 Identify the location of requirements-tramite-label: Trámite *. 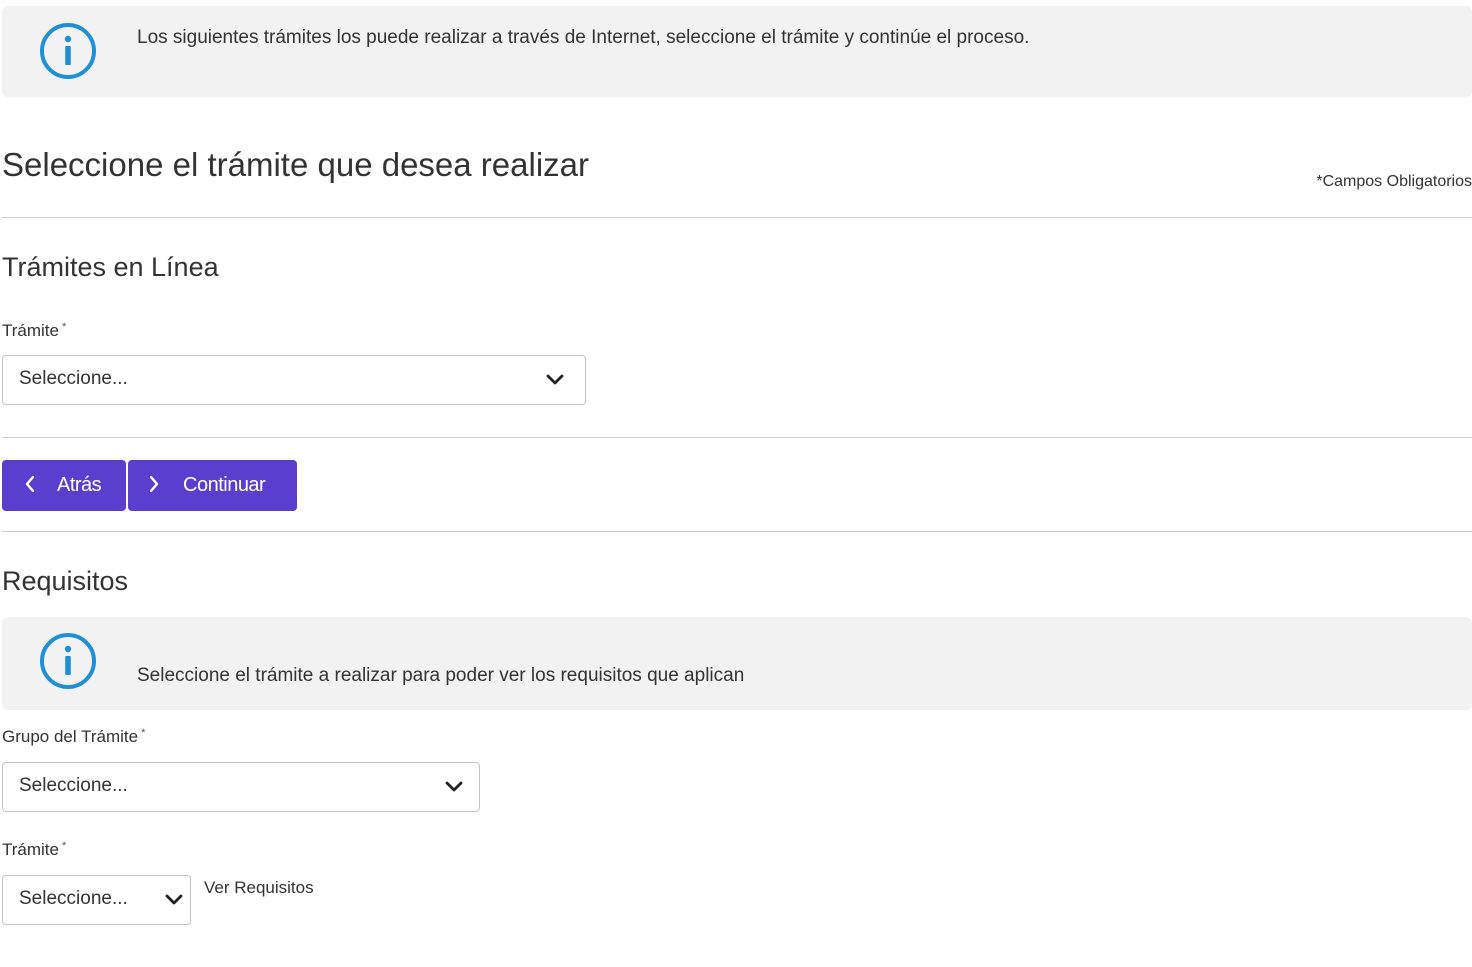
(34, 850).